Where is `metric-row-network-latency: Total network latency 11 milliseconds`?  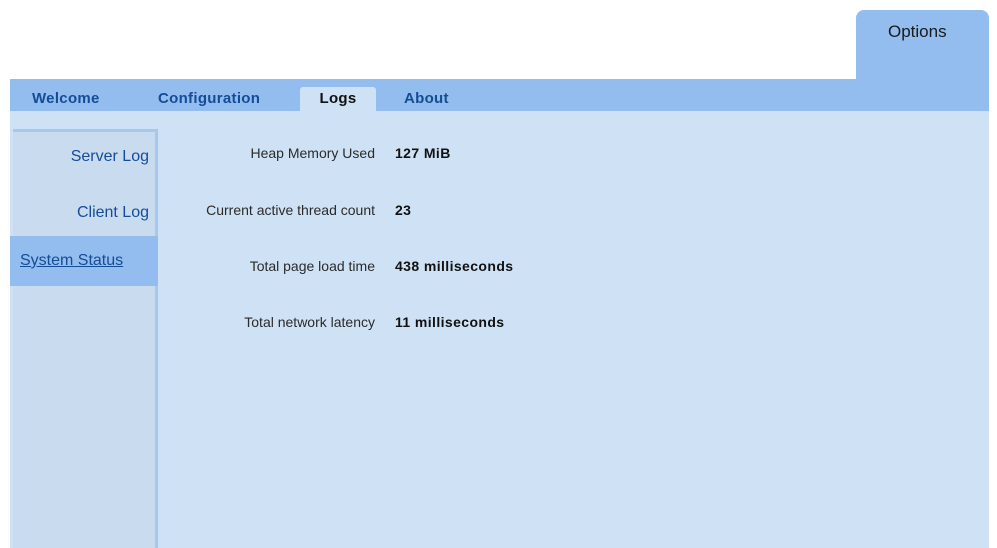 metric-row-network-latency: Total network latency 11 milliseconds is located at coordinates (574, 322).